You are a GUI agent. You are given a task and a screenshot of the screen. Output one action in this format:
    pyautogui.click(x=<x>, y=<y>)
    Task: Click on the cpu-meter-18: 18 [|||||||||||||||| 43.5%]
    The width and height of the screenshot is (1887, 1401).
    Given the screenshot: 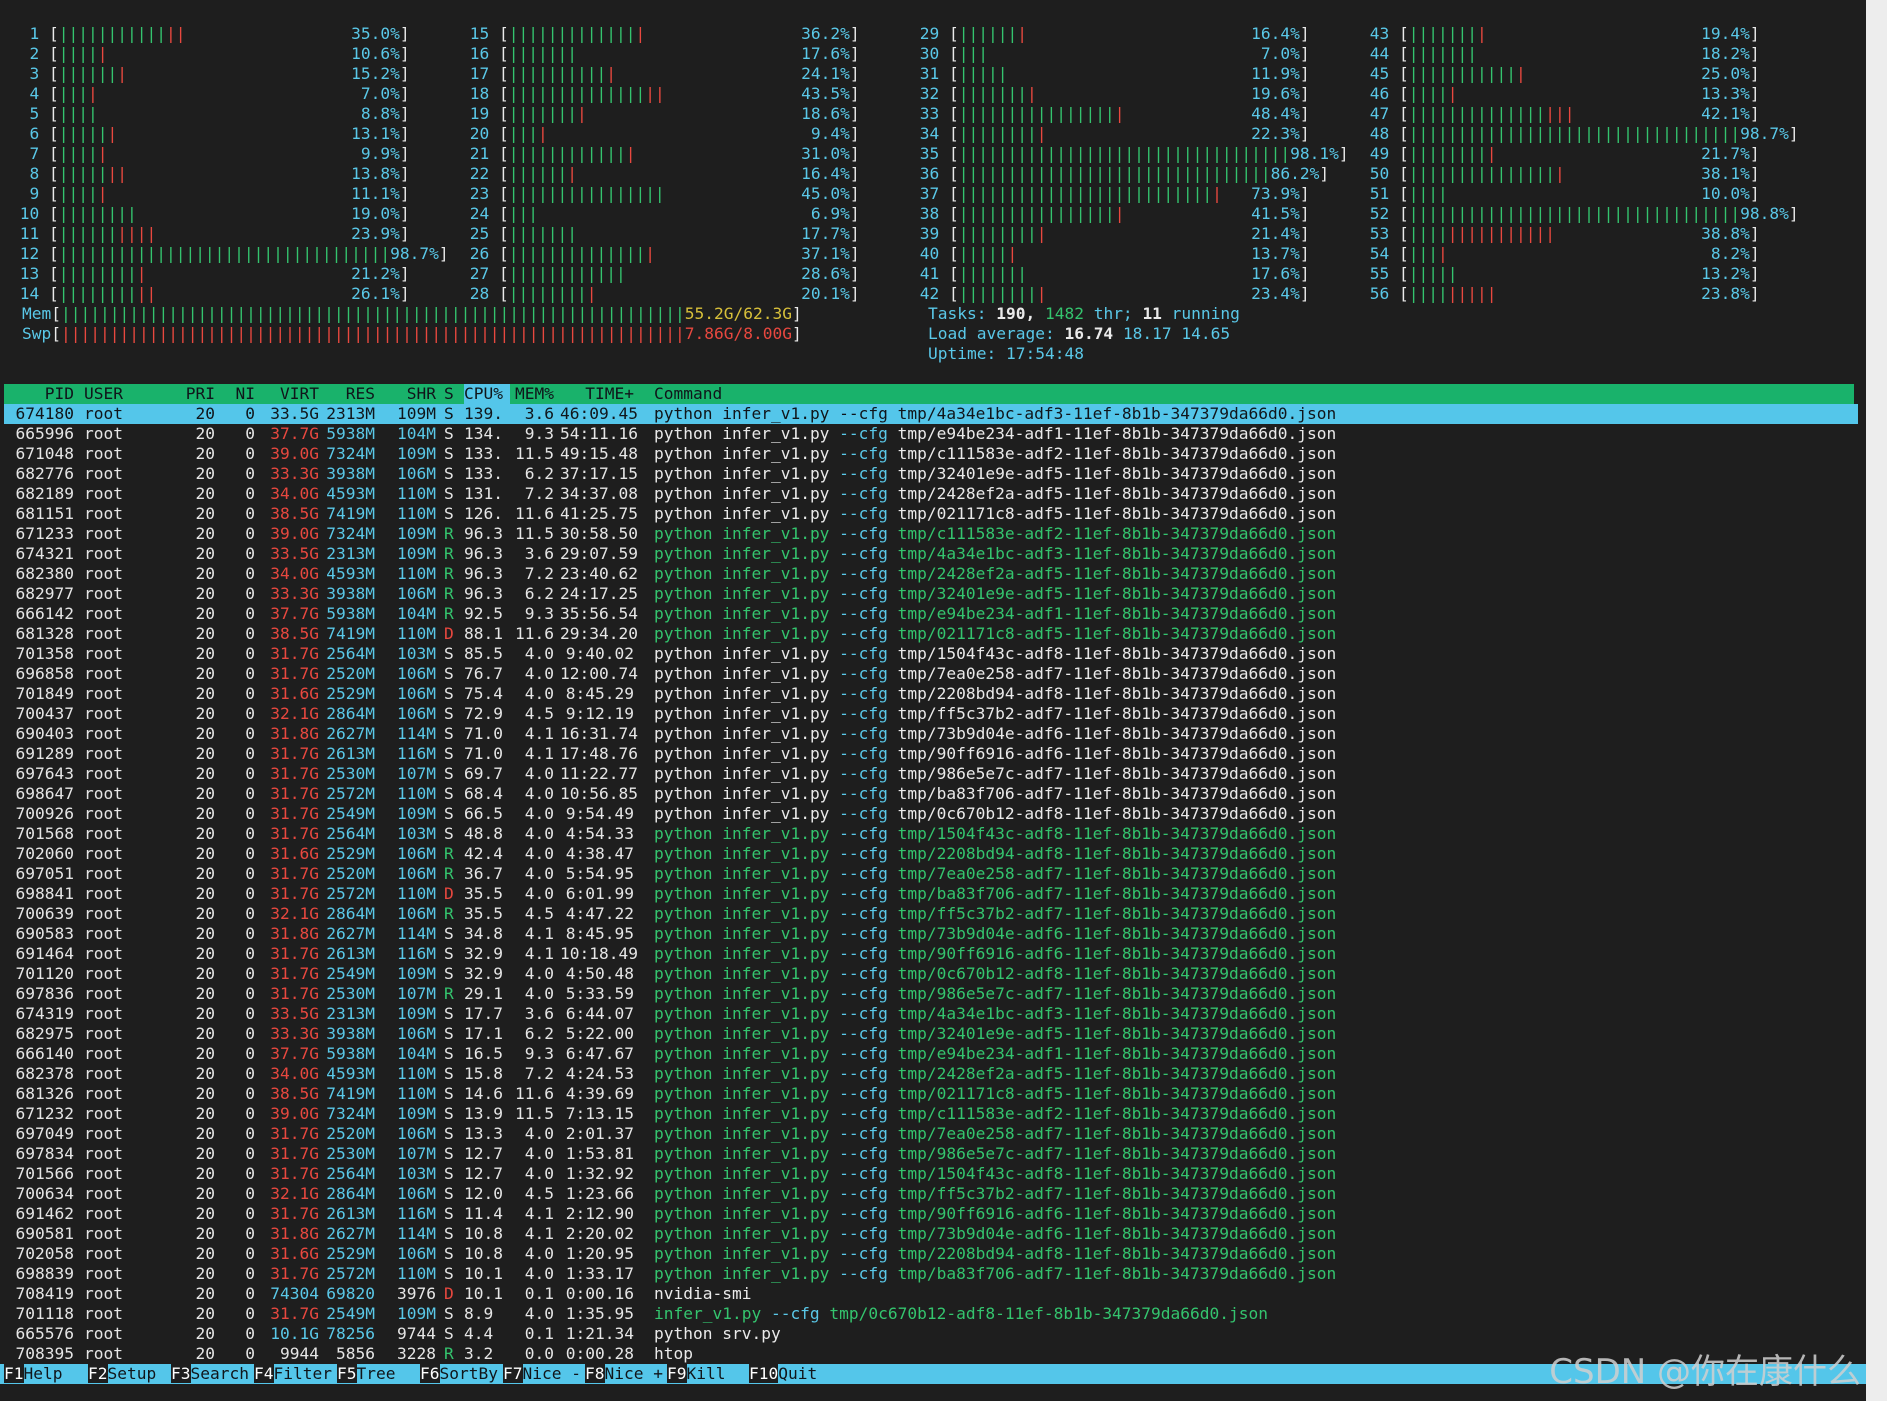 What is the action you would take?
    pyautogui.click(x=660, y=94)
    